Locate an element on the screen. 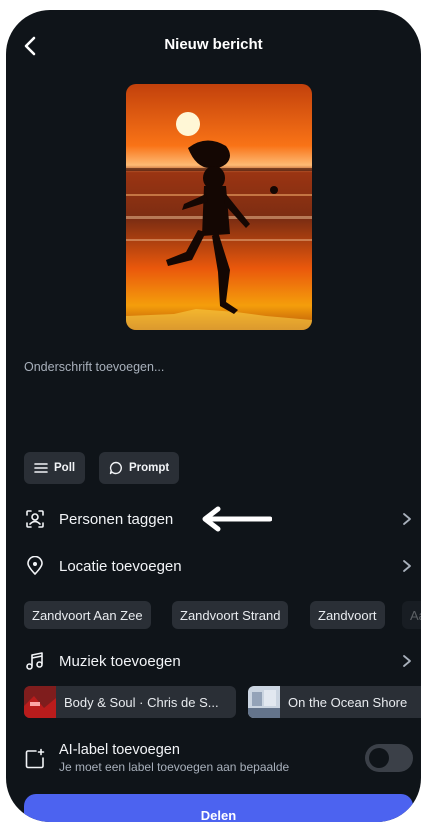 This screenshot has height=826, width=427. poll-label: Poll is located at coordinates (65, 468).